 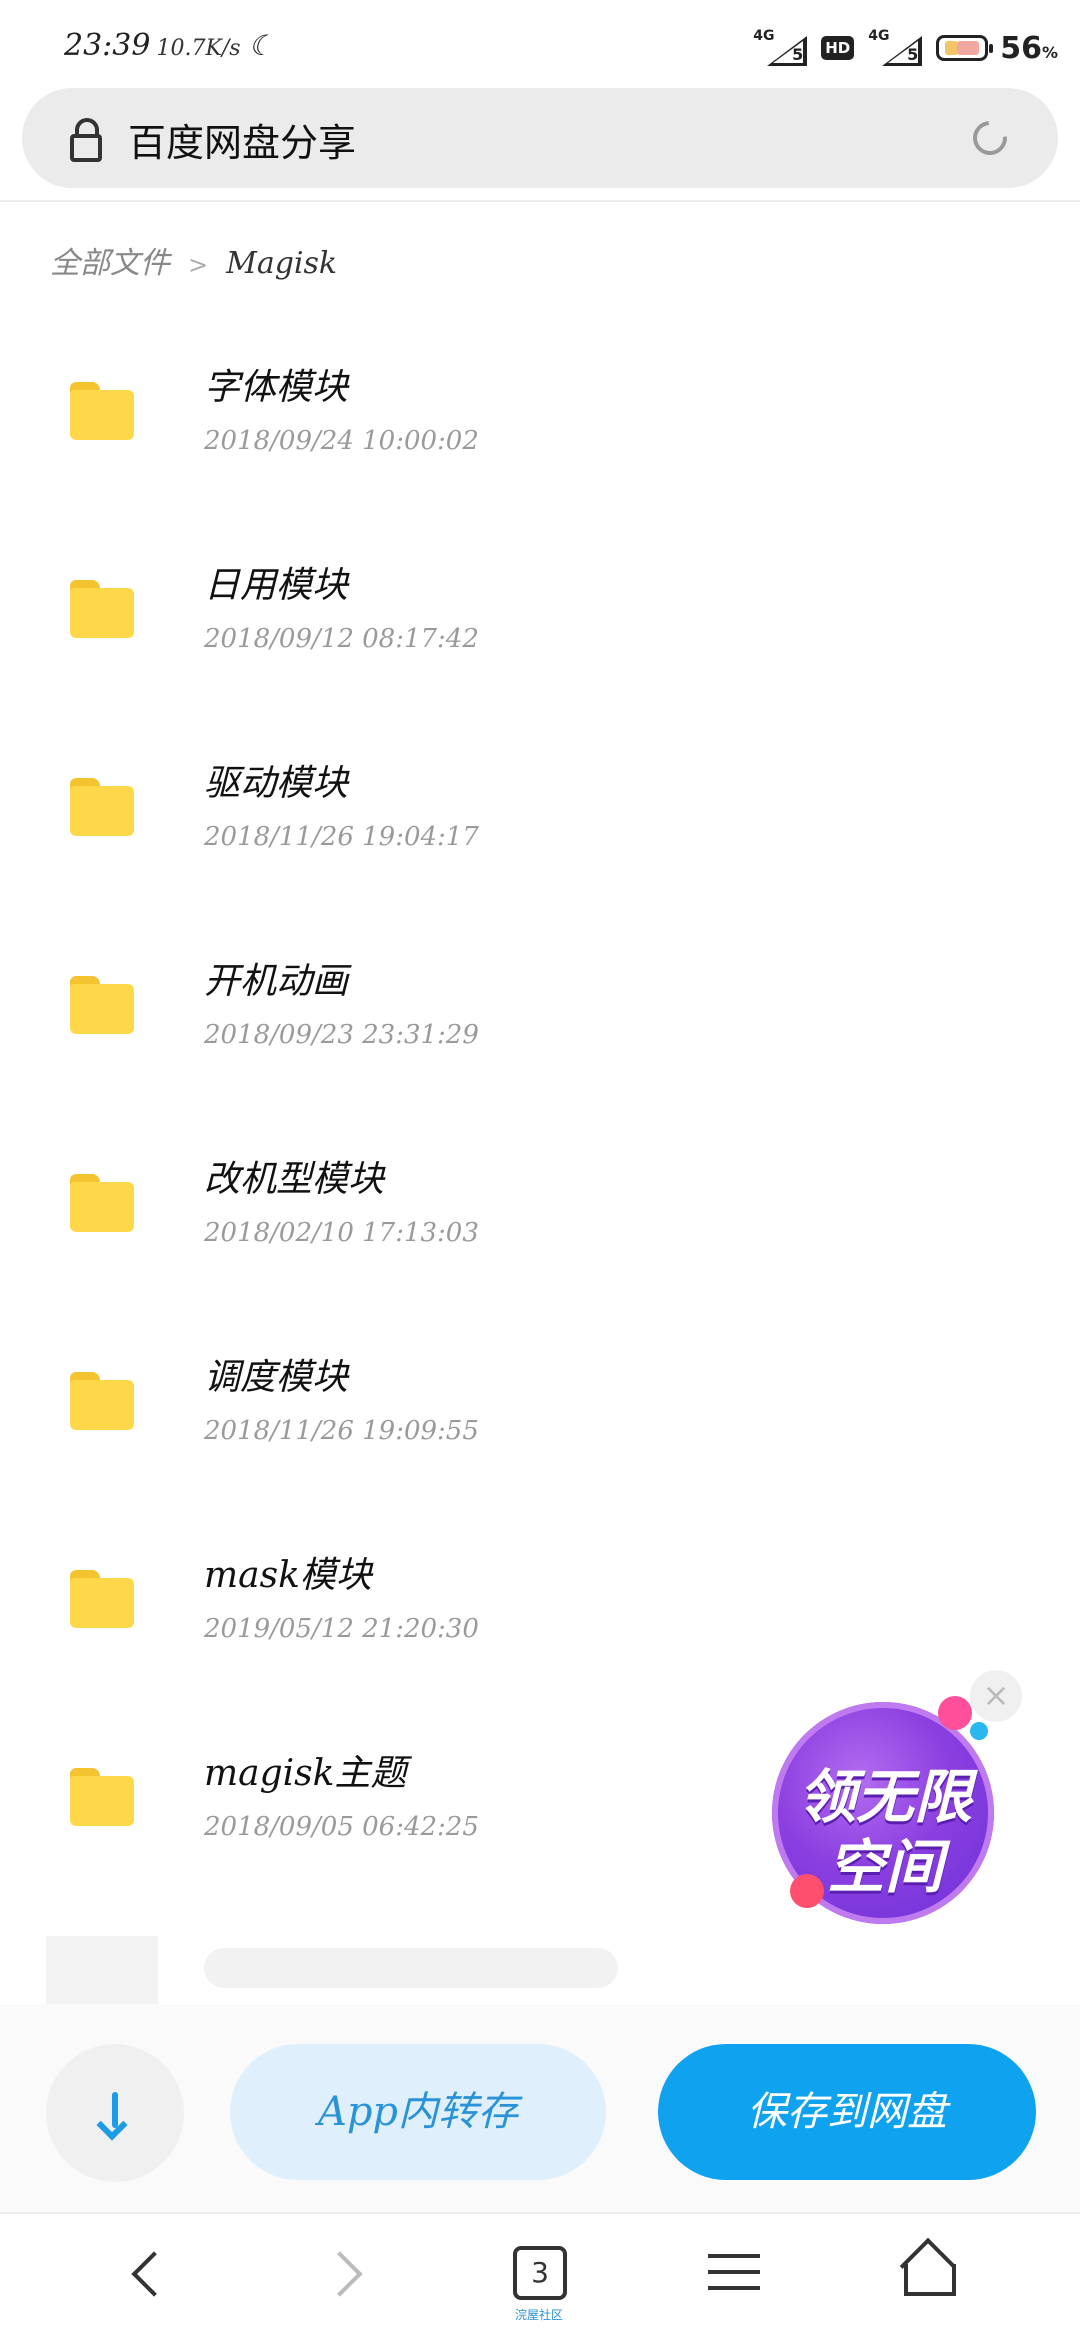 I want to click on back-icon, so click(x=150, y=2275).